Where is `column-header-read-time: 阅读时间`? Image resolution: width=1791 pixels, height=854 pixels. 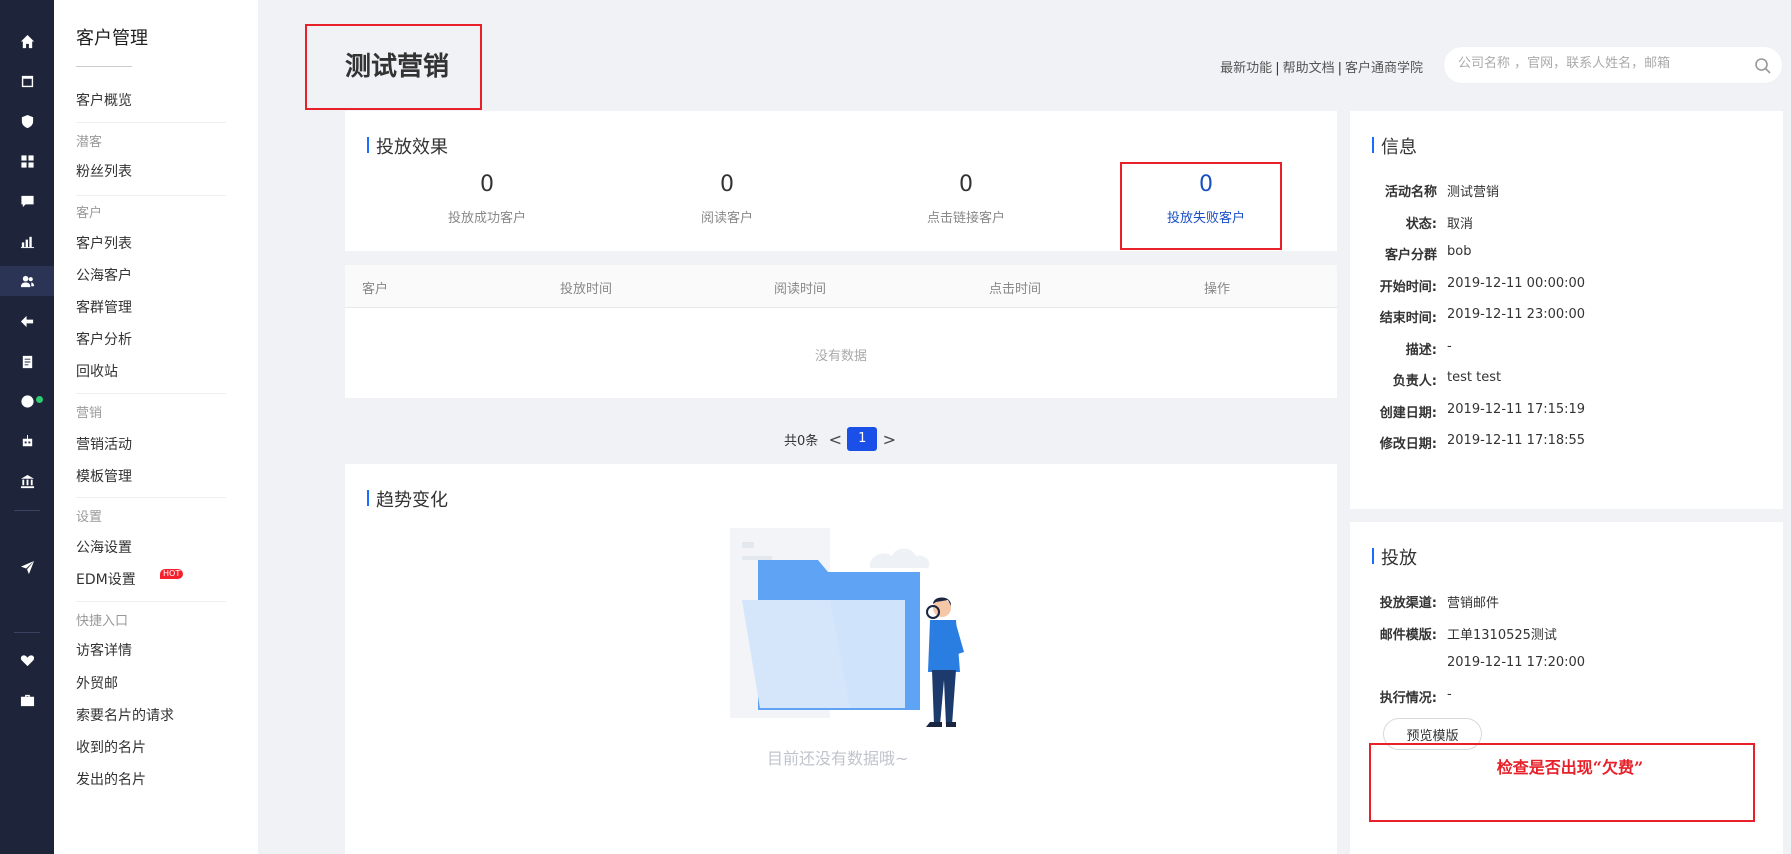 column-header-read-time: 阅读时间 is located at coordinates (800, 287).